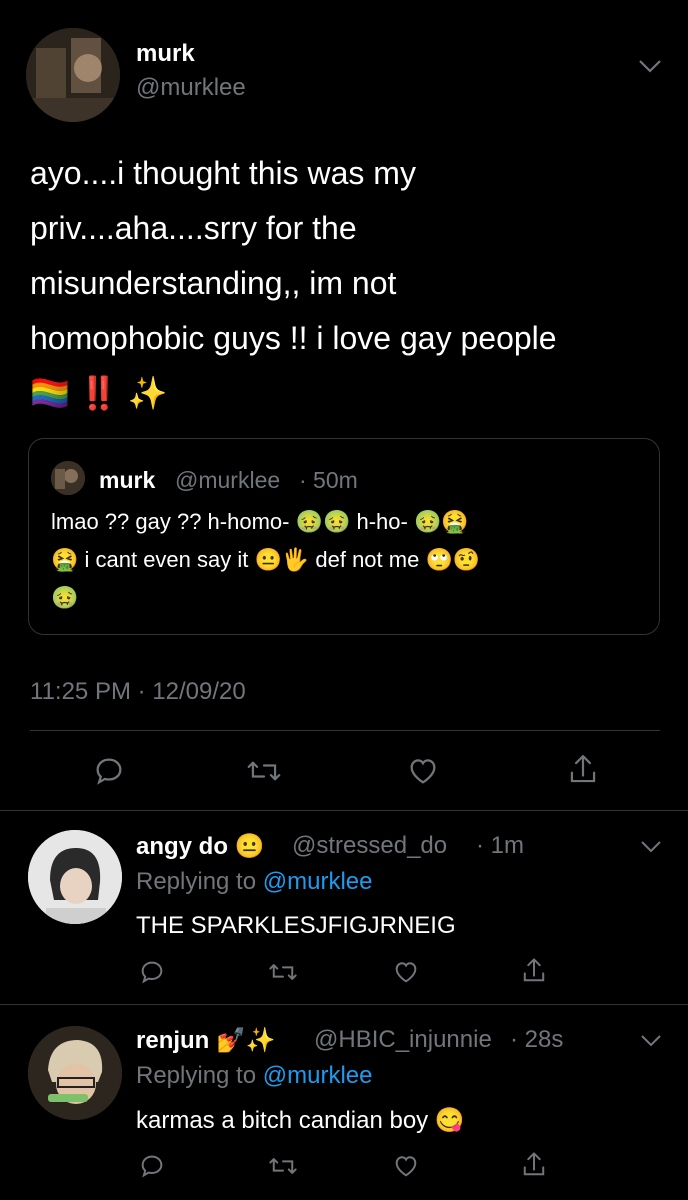  I want to click on avatar-murk, so click(73, 75).